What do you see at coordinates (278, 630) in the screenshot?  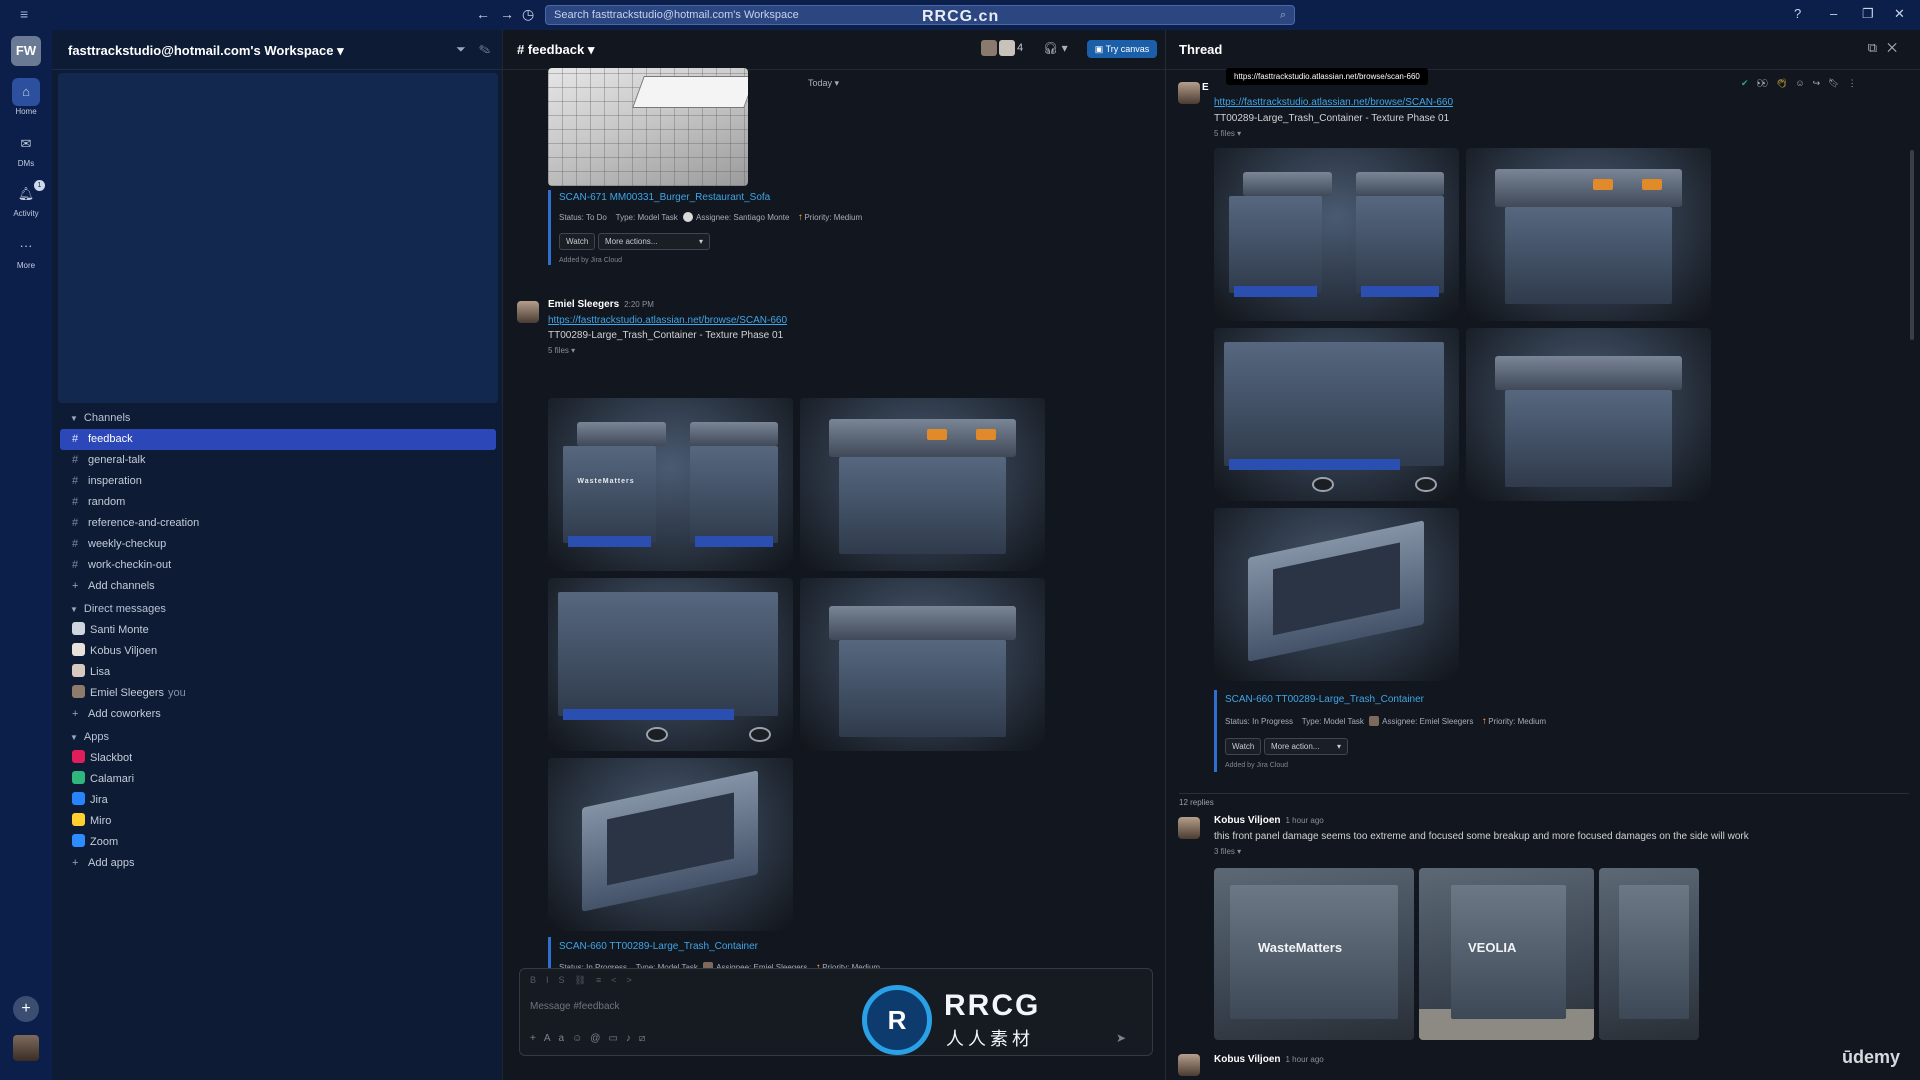 I see `sidebar-item-dm-santi: Santi Monte` at bounding box center [278, 630].